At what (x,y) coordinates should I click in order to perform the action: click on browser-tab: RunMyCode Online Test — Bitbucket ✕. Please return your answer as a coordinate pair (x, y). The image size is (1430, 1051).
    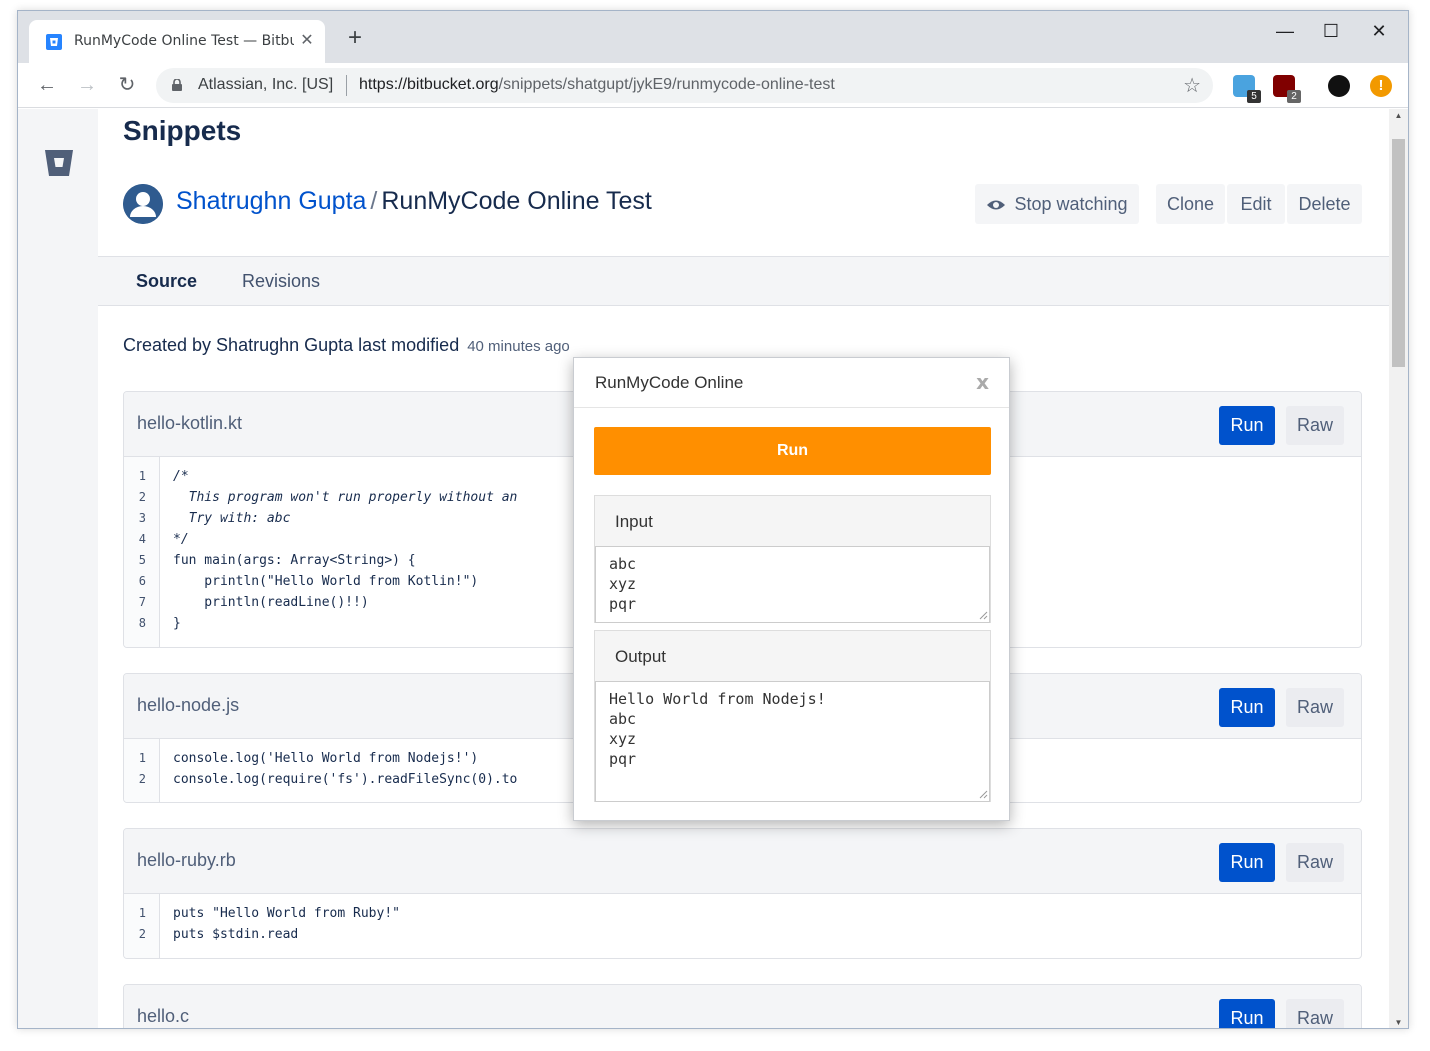
    Looking at the image, I should click on (177, 41).